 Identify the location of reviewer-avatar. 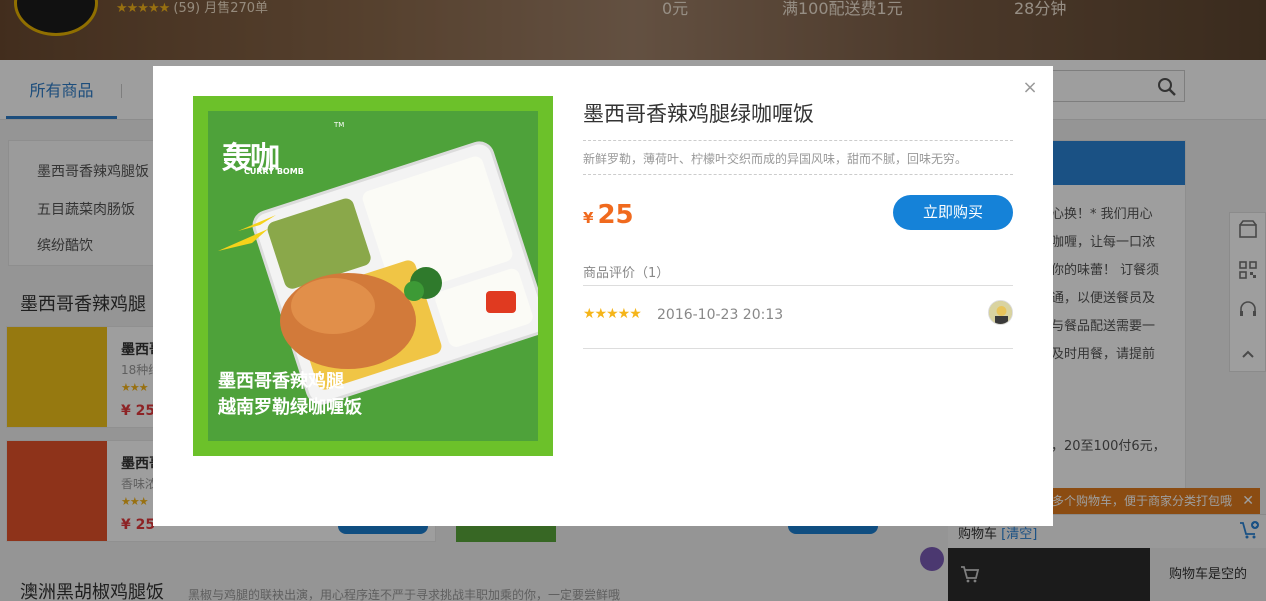
(1000, 312).